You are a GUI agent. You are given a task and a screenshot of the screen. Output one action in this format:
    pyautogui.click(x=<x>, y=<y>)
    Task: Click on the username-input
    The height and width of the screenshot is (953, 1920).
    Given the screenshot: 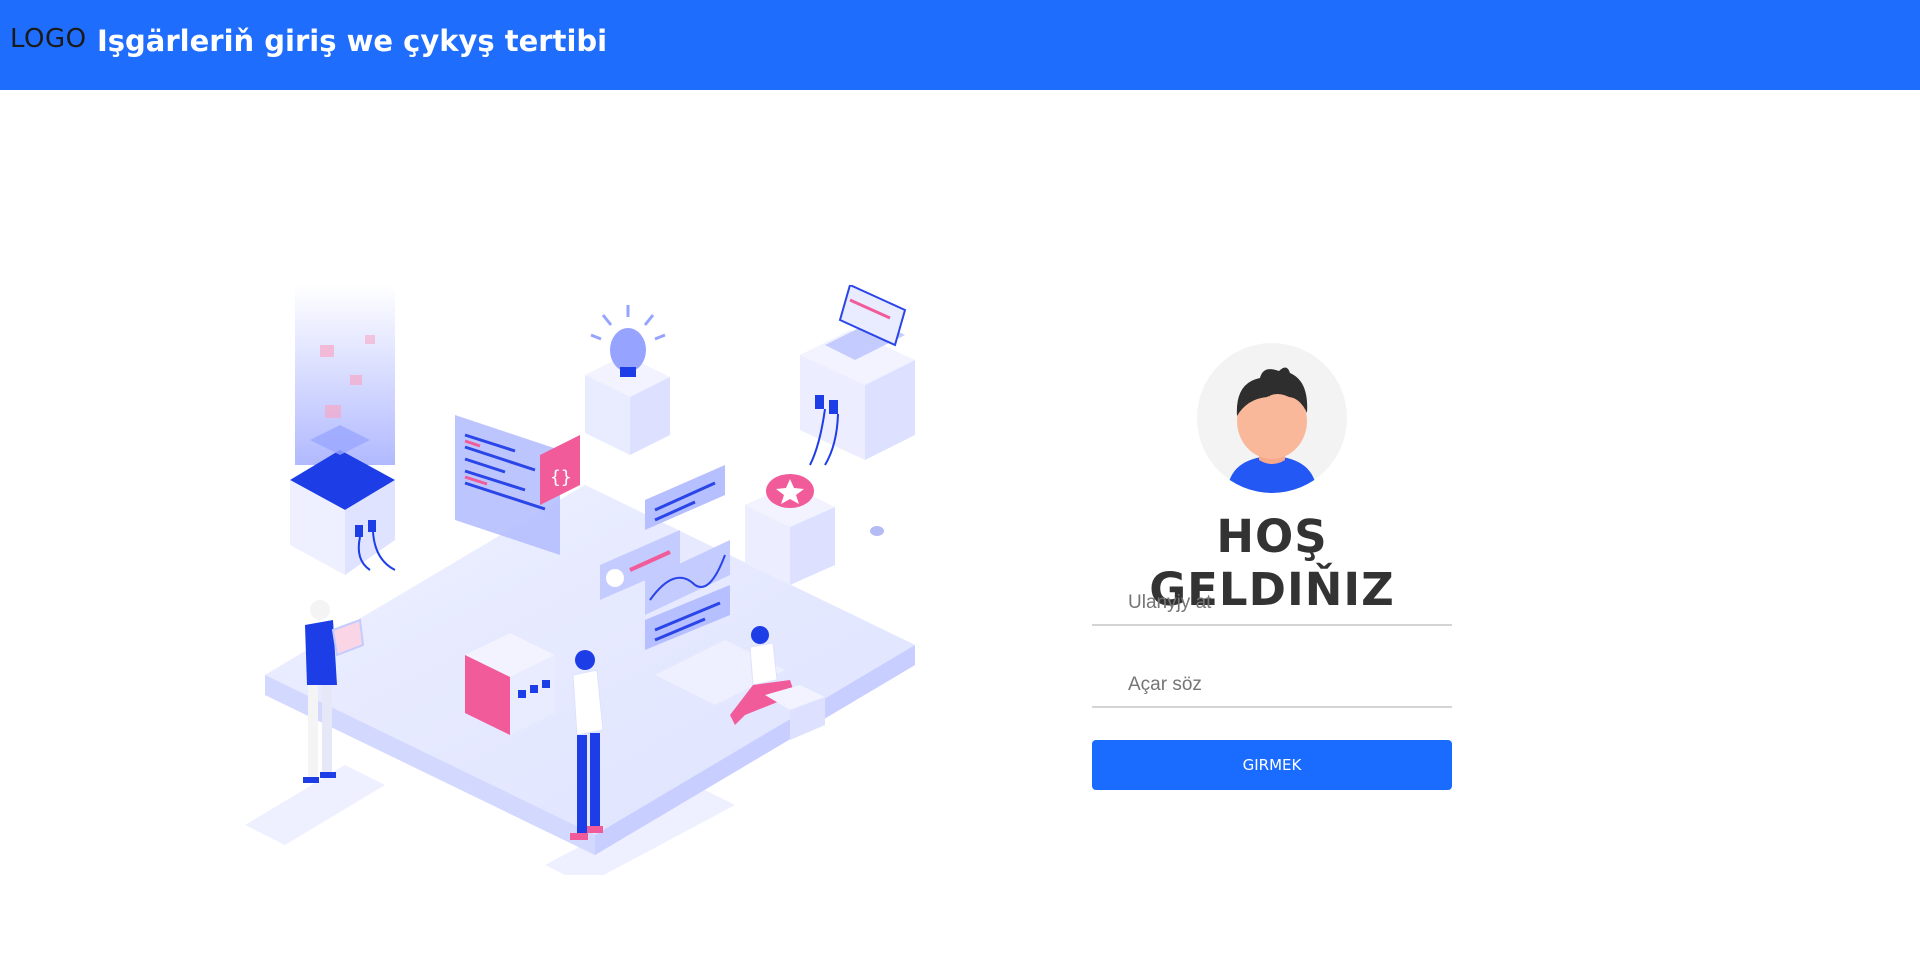 What is the action you would take?
    pyautogui.click(x=1272, y=604)
    